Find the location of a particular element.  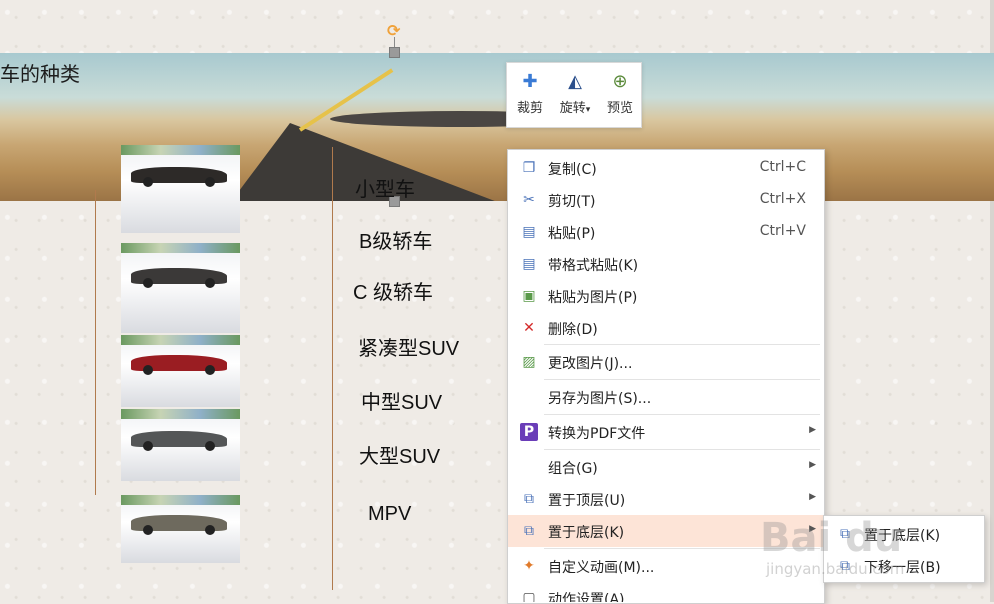

scissors-icon: ✂ is located at coordinates (529, 200).